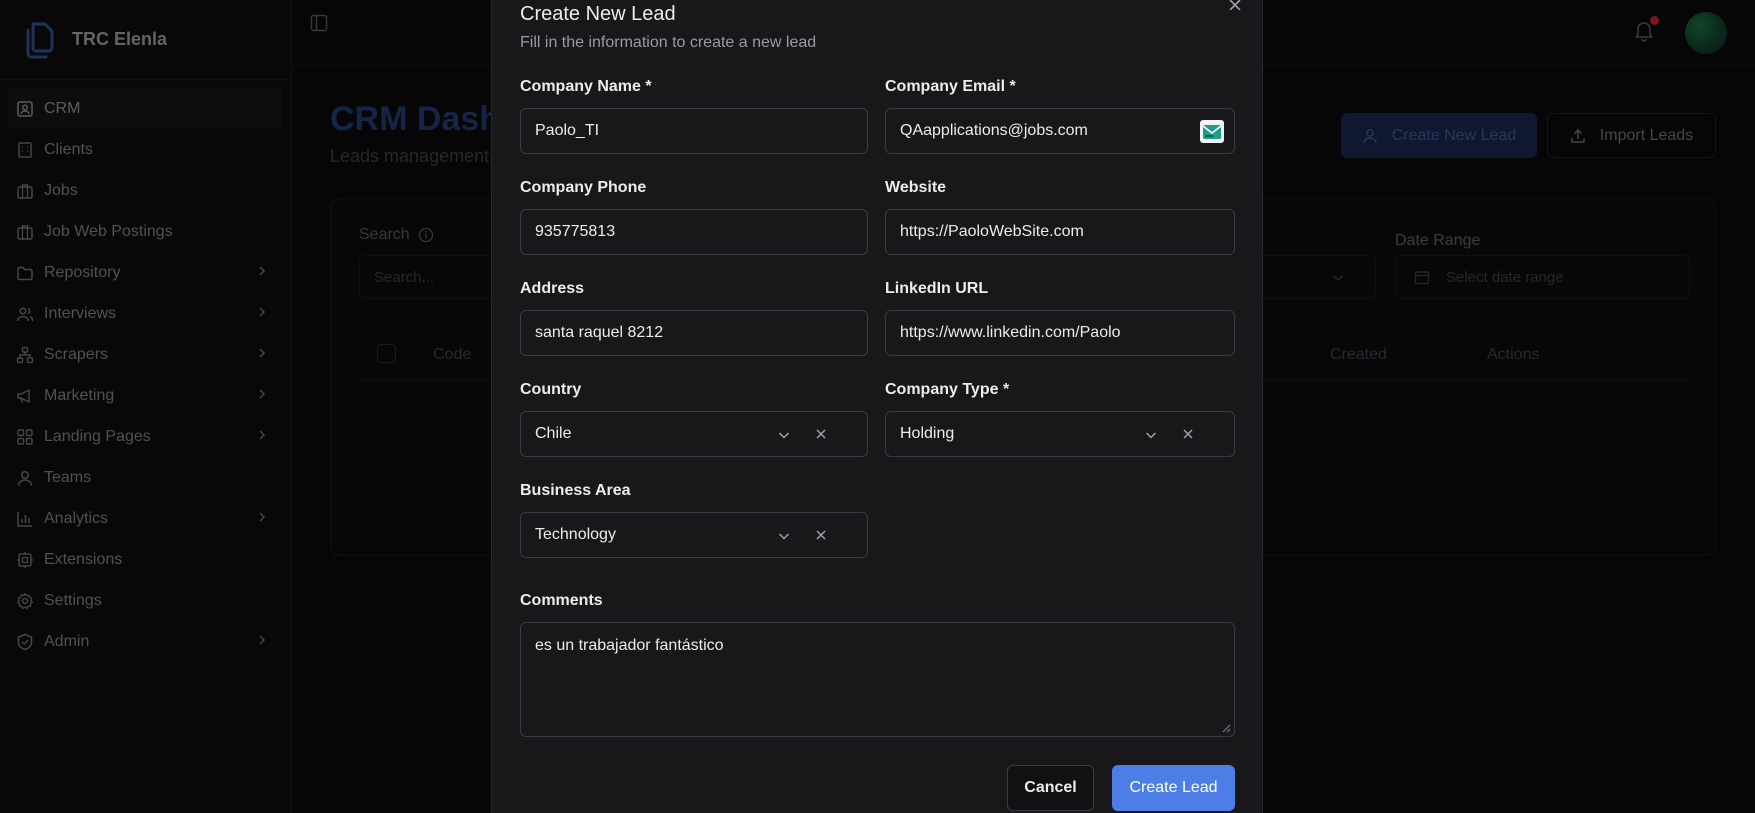 The image size is (1755, 813). Describe the element at coordinates (553, 433) in the screenshot. I see `country-value: Chile` at that location.